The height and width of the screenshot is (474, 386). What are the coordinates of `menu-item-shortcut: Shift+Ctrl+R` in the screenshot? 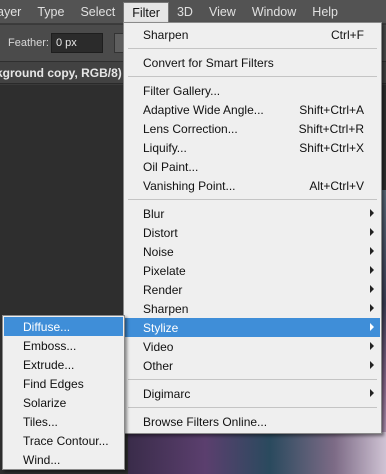 It's located at (331, 129).